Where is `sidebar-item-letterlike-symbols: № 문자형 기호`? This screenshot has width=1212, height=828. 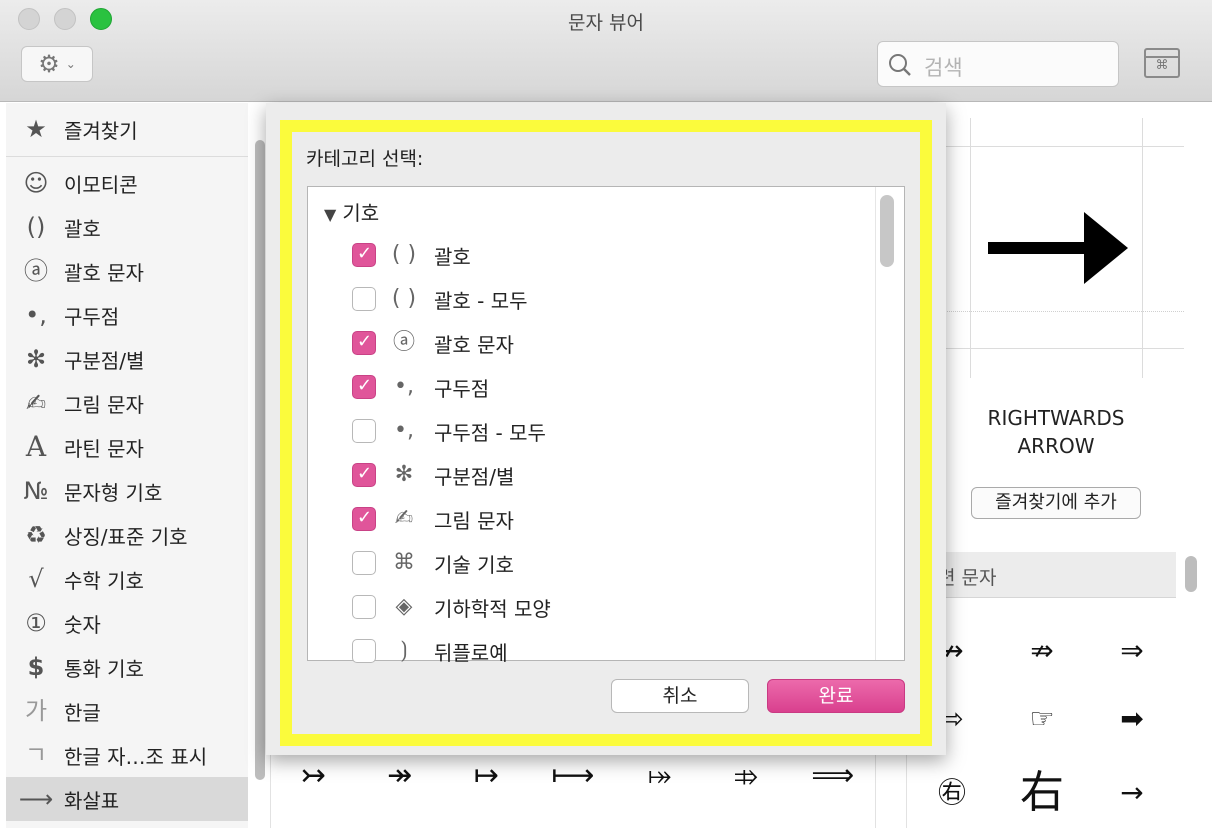
sidebar-item-letterlike-symbols: № 문자형 기호 is located at coordinates (127, 491).